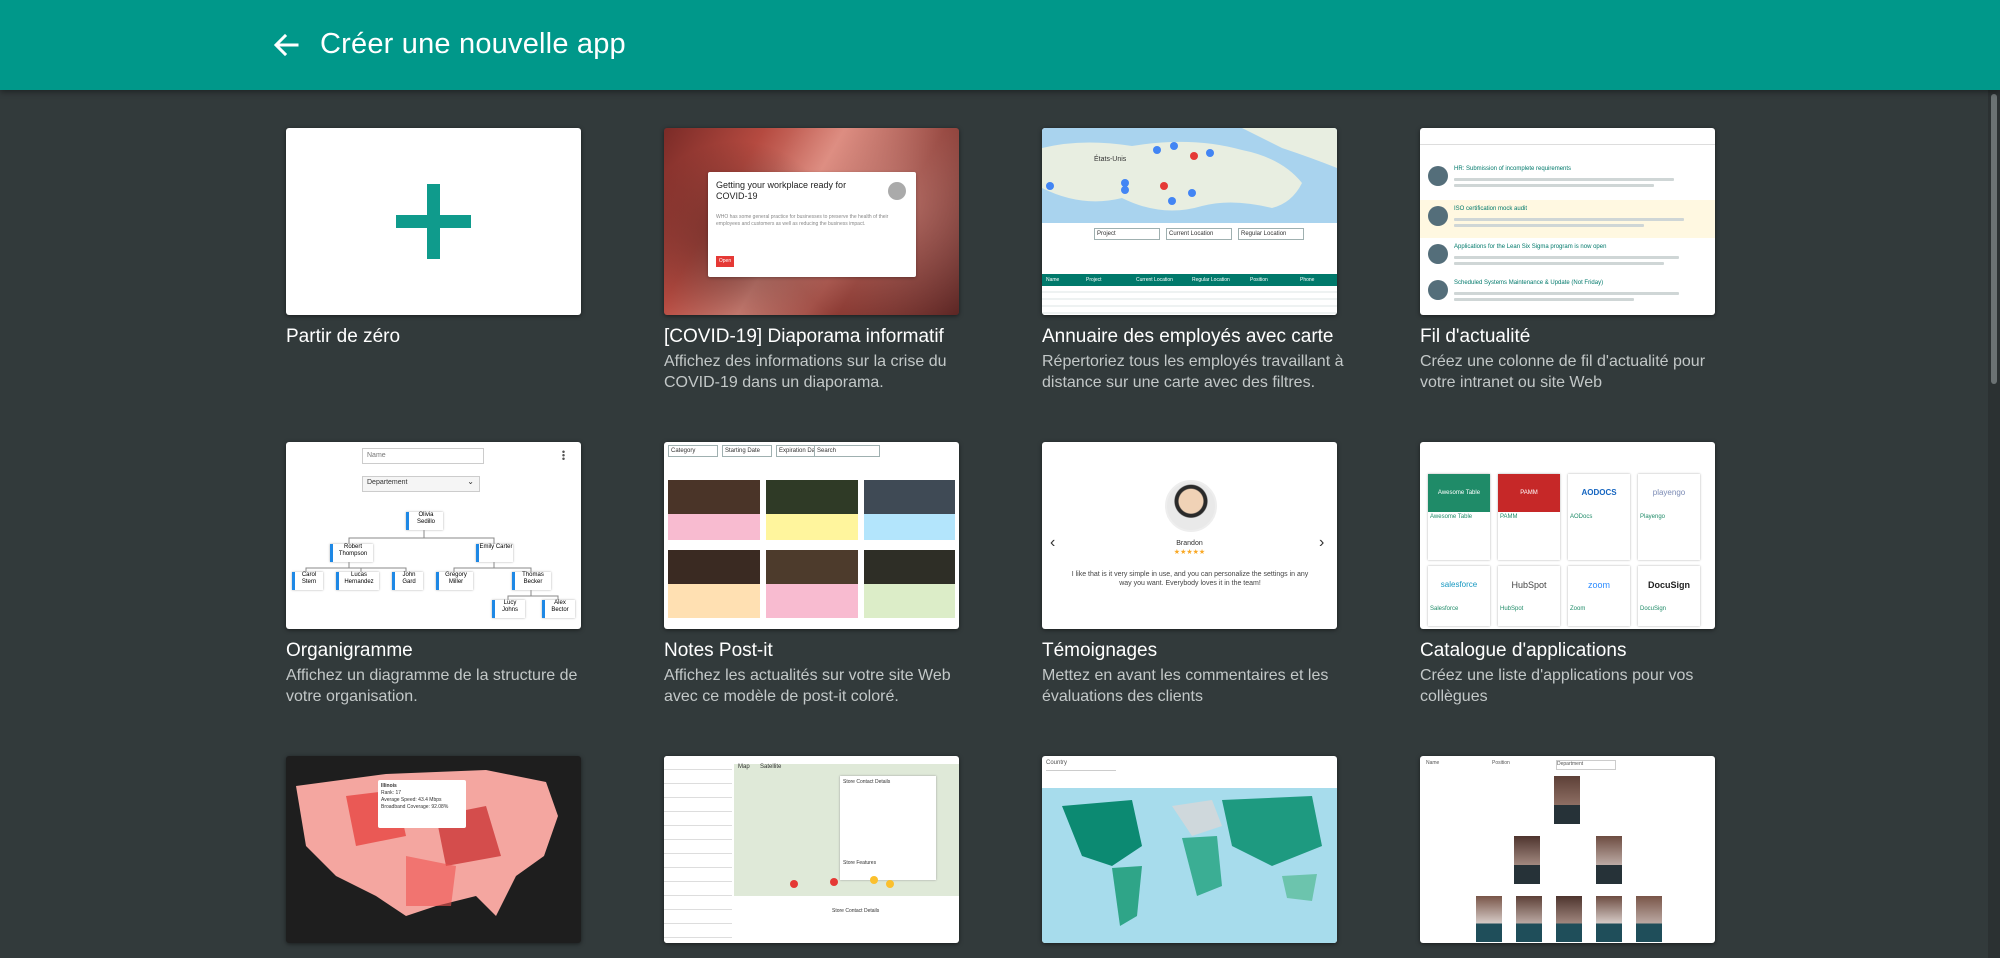  I want to click on store-sidebar, so click(698, 849).